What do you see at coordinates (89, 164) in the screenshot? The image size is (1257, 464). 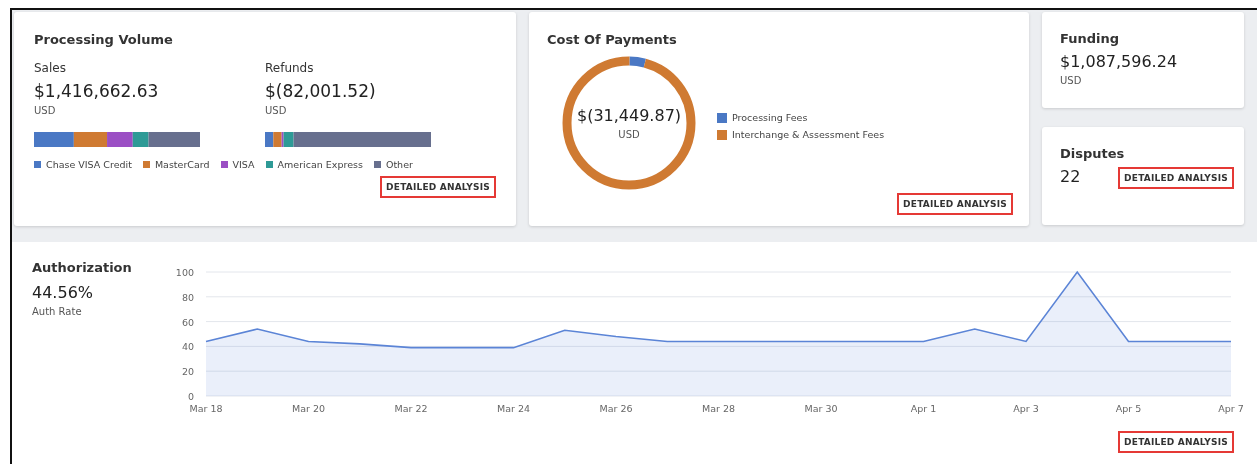 I see `legend-label: Chase VISA Credit` at bounding box center [89, 164].